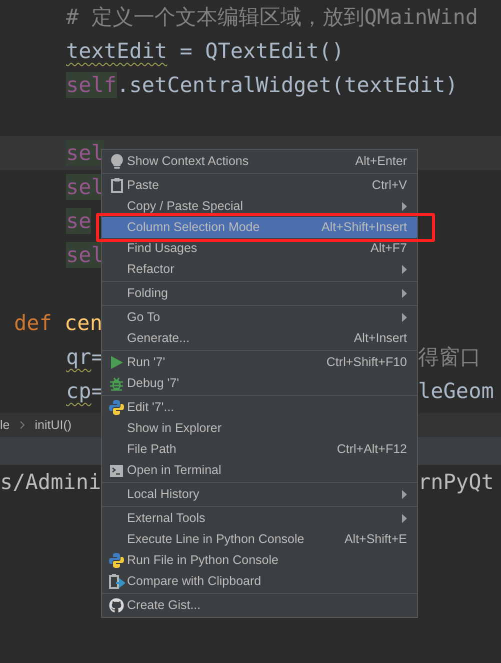 The image size is (501, 663). Describe the element at coordinates (5, 425) in the screenshot. I see `breadcrumb-item: le` at that location.